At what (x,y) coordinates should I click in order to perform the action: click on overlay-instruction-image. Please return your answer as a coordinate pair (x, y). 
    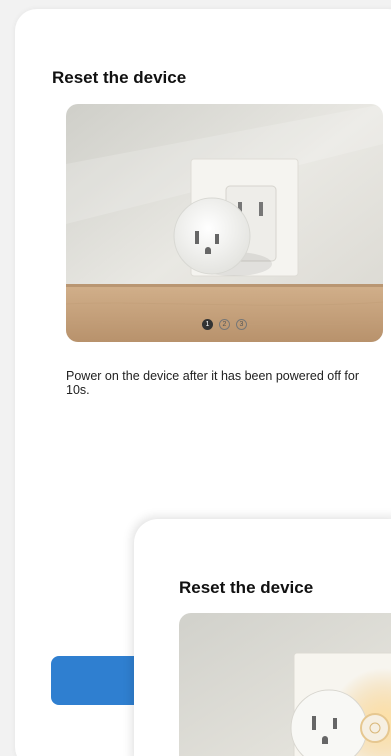
    Looking at the image, I should click on (285, 684).